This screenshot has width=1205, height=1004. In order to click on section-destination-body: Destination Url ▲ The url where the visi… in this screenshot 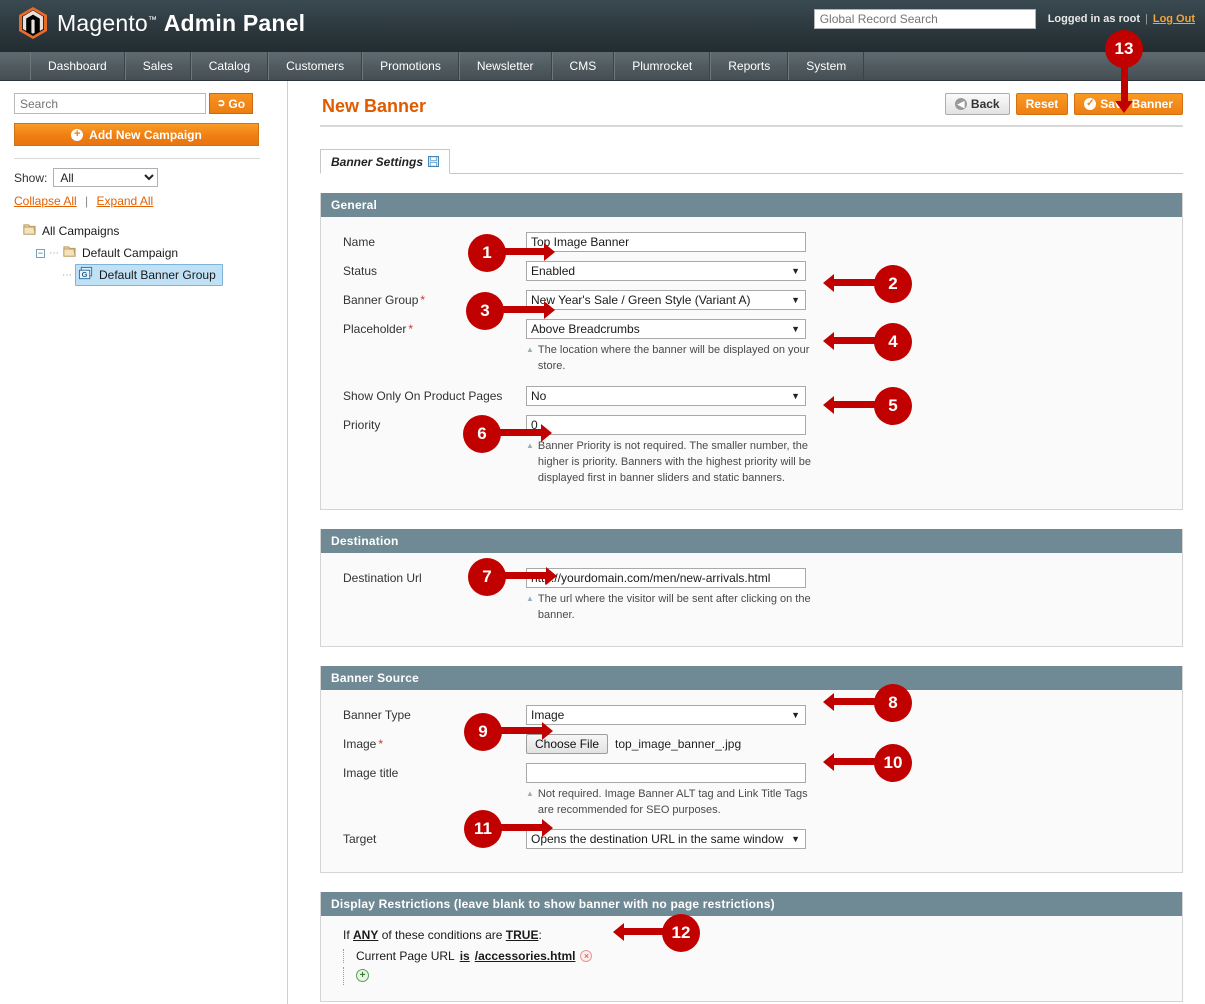, I will do `click(751, 599)`.